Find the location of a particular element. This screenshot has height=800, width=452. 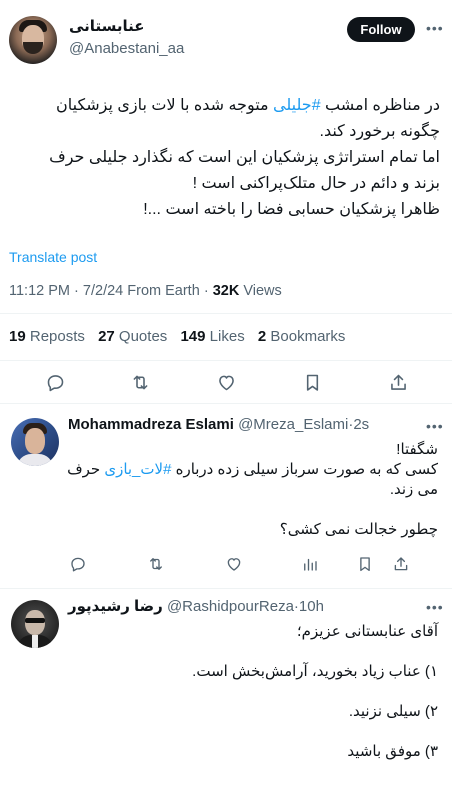

quotes-stat: 27 Quotes is located at coordinates (132, 336).